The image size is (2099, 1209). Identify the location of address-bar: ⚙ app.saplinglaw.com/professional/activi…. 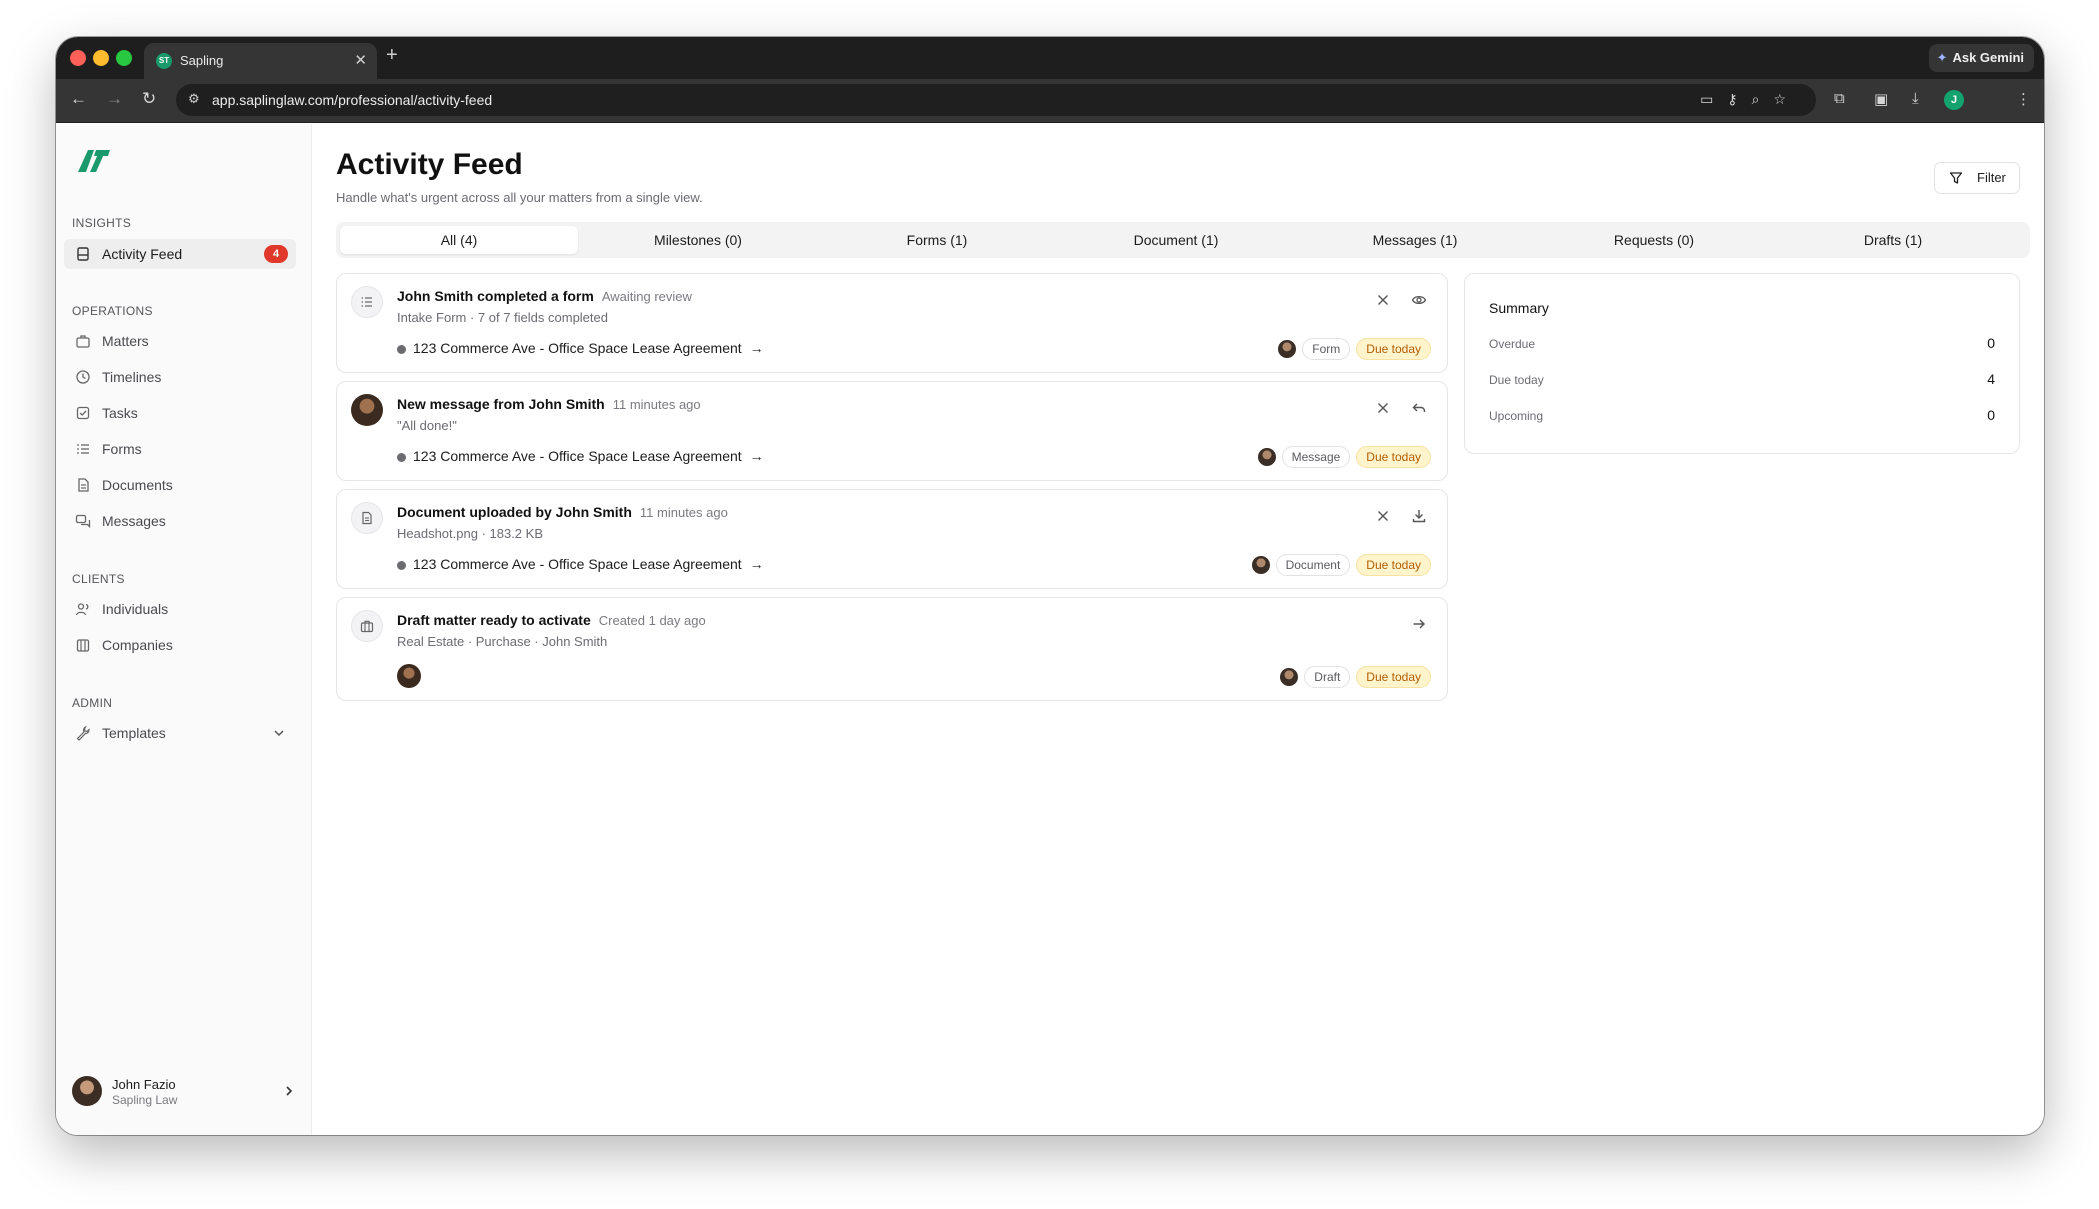
(996, 100).